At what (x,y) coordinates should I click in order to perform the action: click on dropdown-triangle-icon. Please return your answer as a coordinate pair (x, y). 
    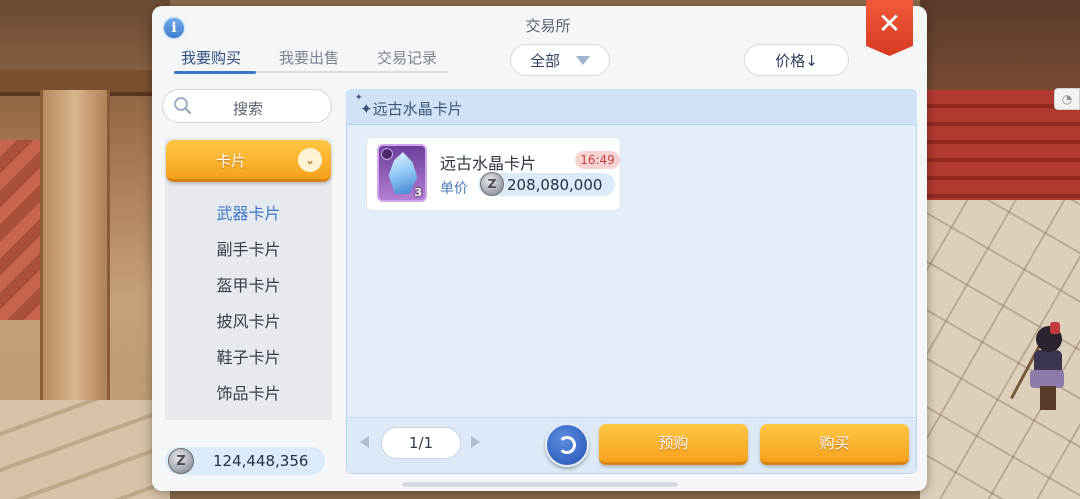
    Looking at the image, I should click on (583, 60).